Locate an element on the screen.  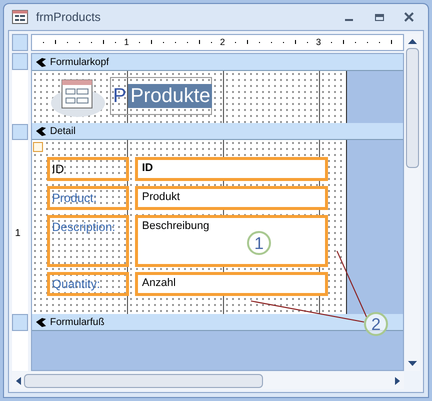
text-box: Produkt is located at coordinates (231, 198).